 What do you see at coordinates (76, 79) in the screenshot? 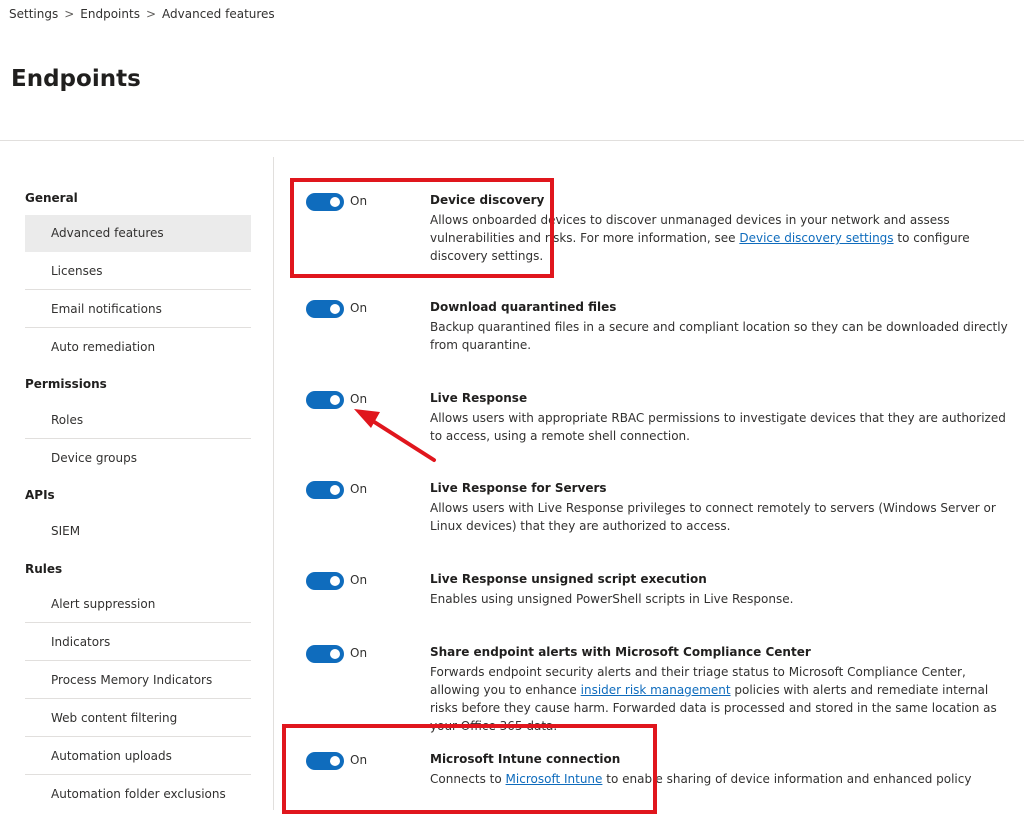
I see `page-title: Endpoints` at bounding box center [76, 79].